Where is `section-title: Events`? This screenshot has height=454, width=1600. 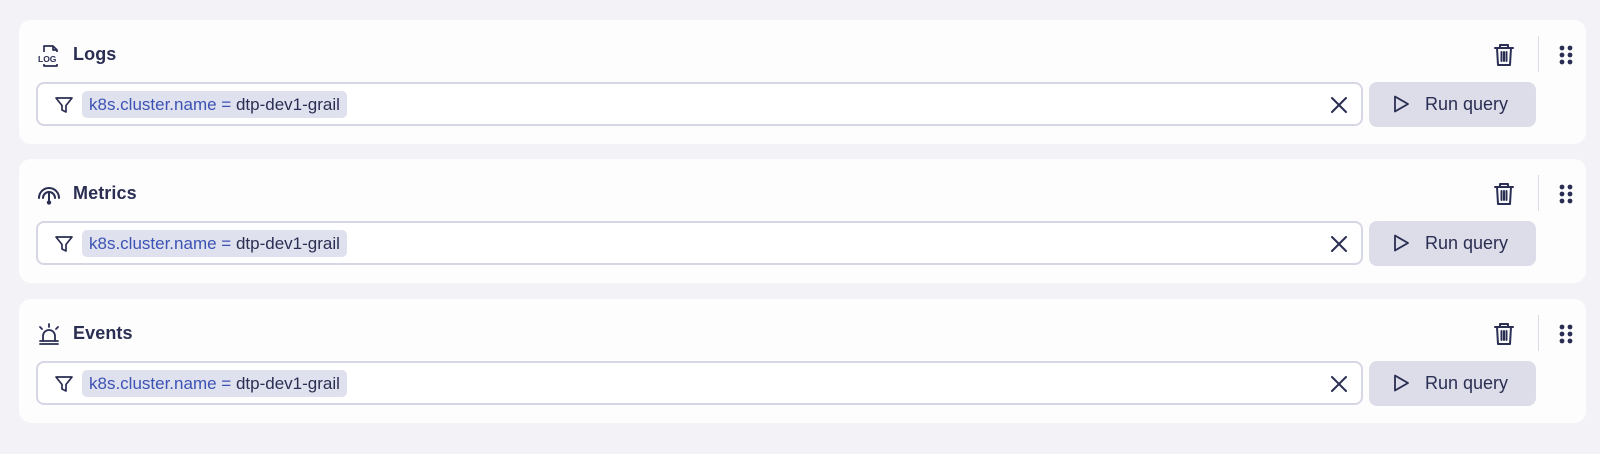
section-title: Events is located at coordinates (103, 333).